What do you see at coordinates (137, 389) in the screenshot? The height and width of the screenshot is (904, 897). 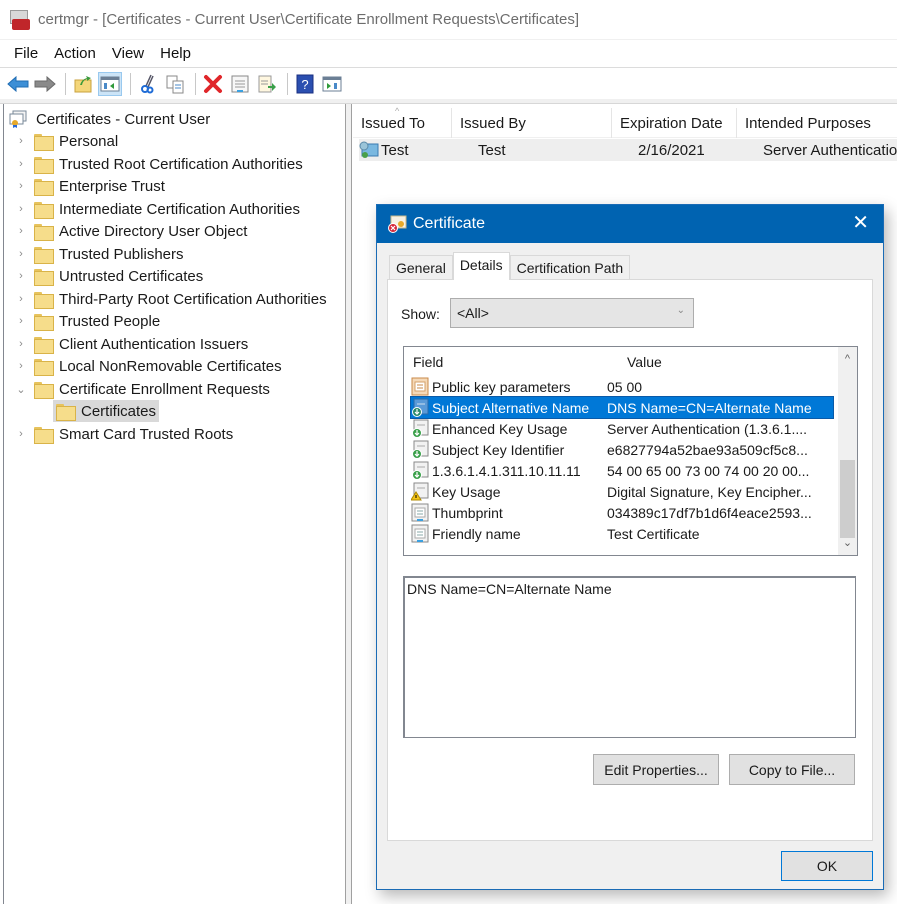 I see `tree-item-certificate-enrollment-requests: ⌄ Certificate Enrollment Requests` at bounding box center [137, 389].